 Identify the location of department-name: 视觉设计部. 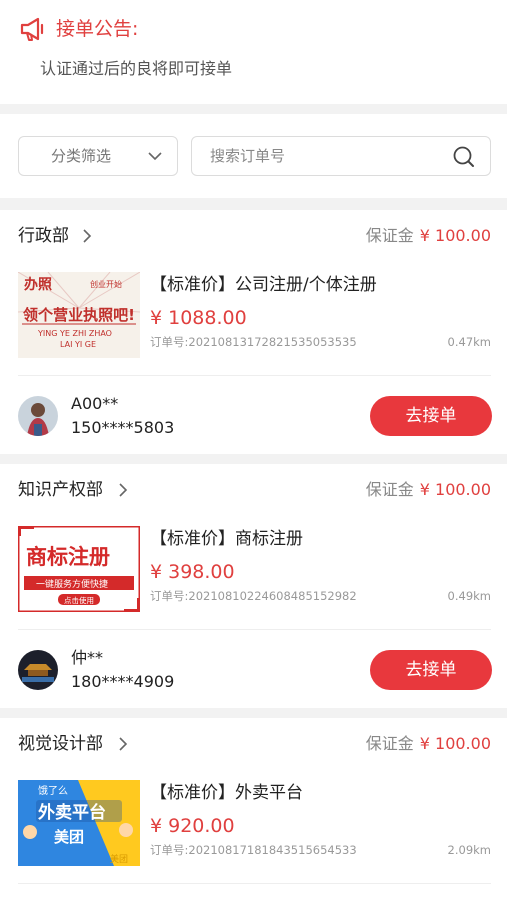
(60, 744).